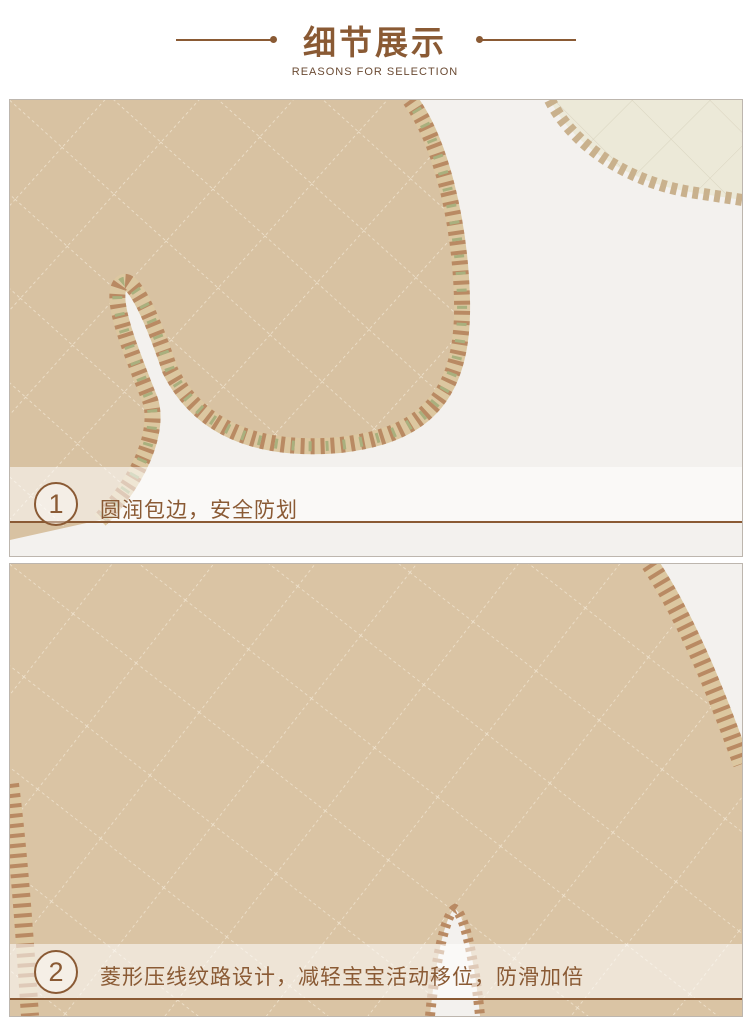 The image size is (750, 1022). I want to click on header-rule-right, so click(528, 40).